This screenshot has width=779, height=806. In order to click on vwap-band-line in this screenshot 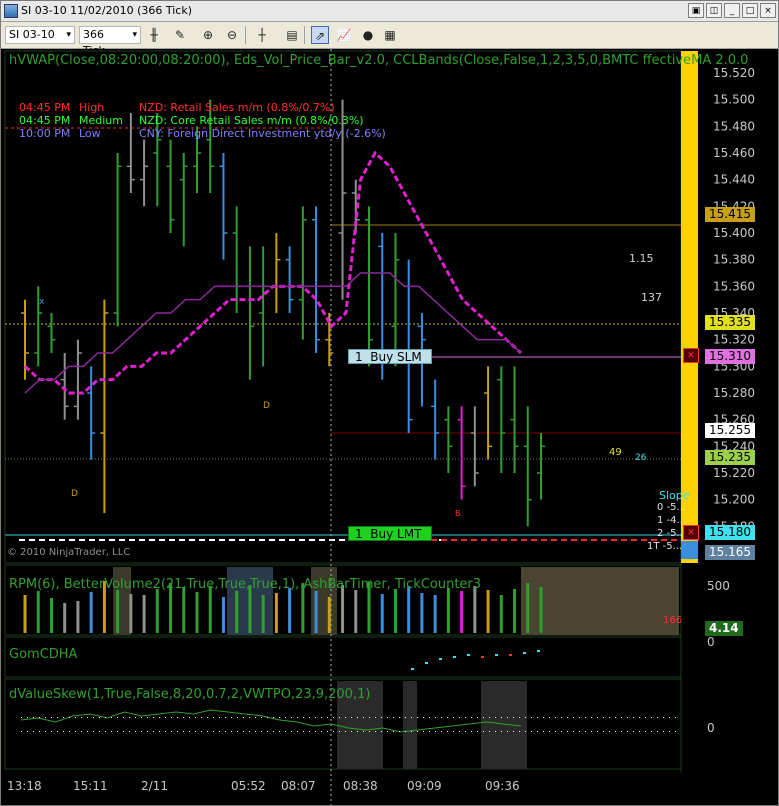, I will do `click(273, 333)`.